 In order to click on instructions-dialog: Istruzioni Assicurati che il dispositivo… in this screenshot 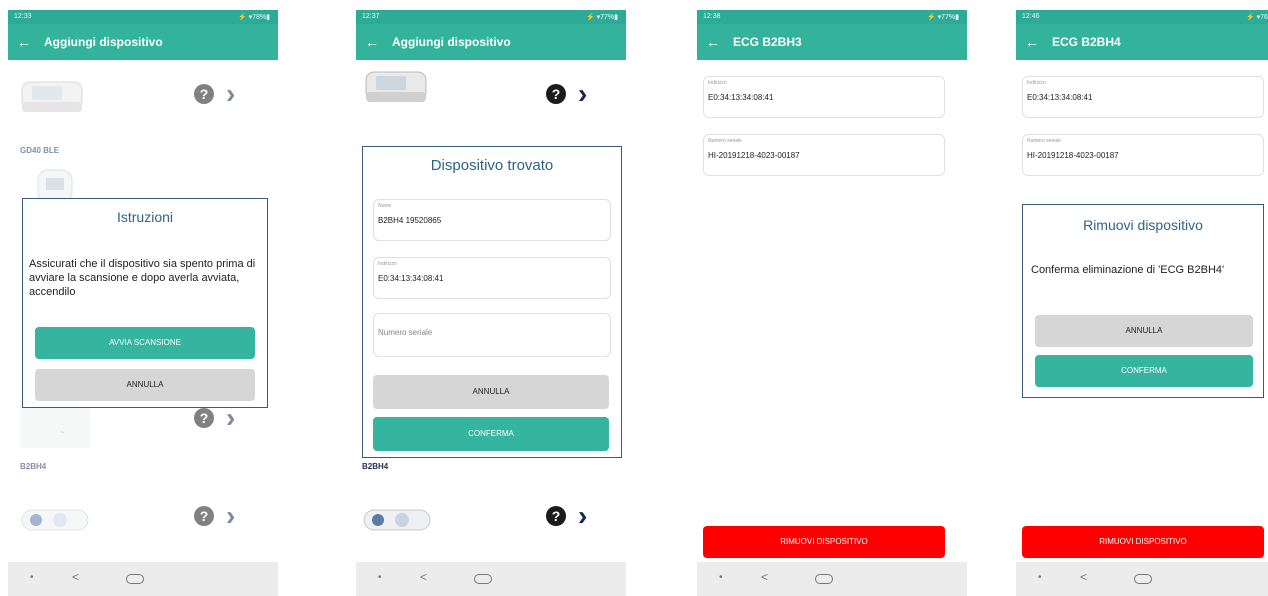, I will do `click(145, 303)`.